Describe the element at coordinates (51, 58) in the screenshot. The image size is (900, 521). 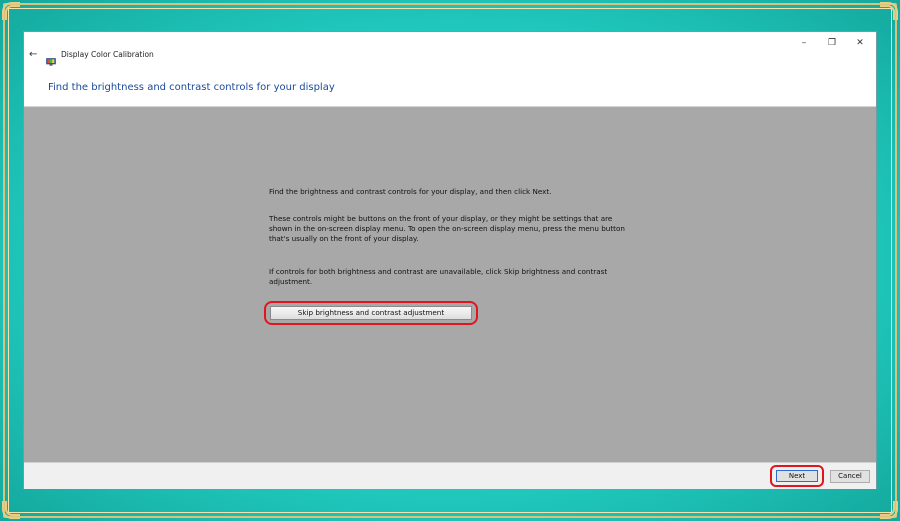
I see `monitor-color-icon` at that location.